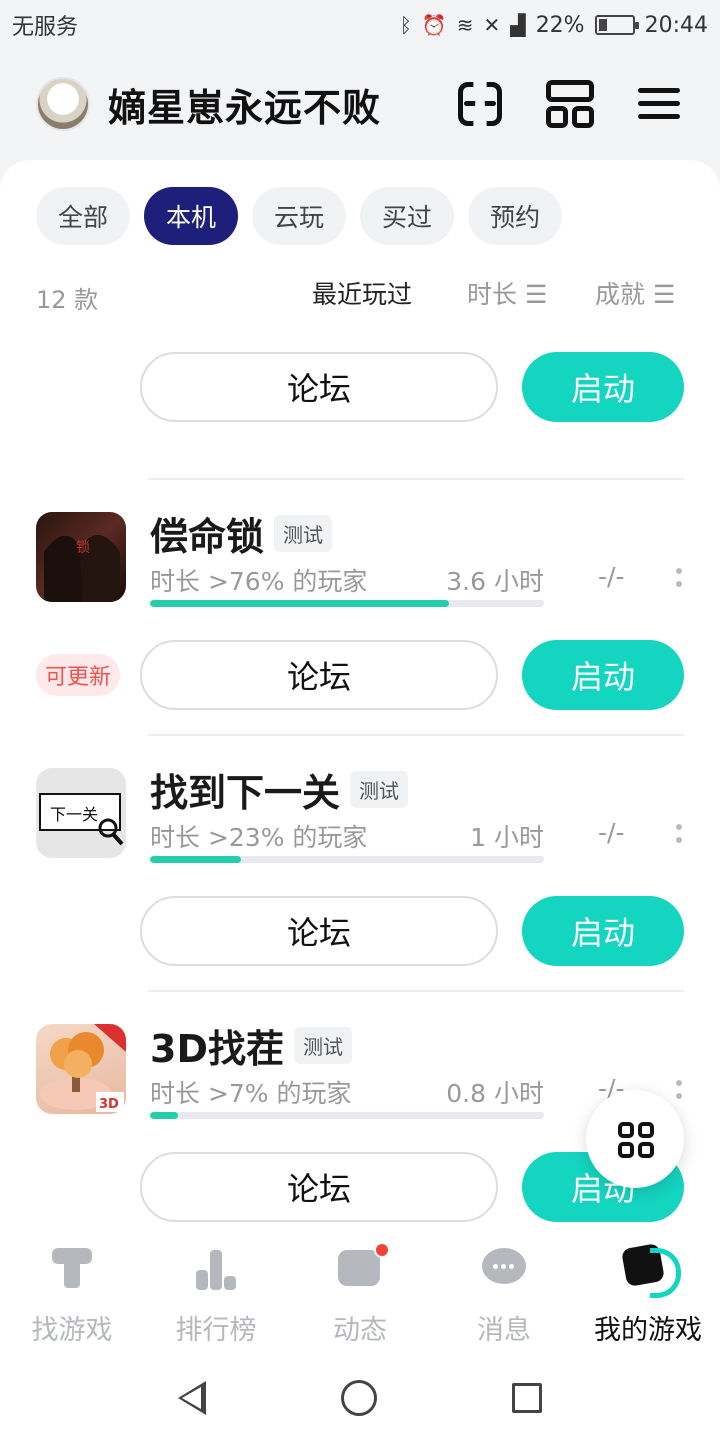  What do you see at coordinates (360, 1330) in the screenshot?
I see `nav-label: 动态` at bounding box center [360, 1330].